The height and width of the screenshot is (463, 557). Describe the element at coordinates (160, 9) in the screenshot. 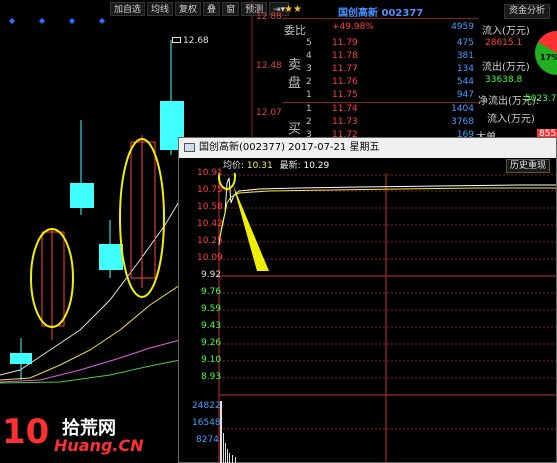

I see `moving-average-button: 均线` at that location.